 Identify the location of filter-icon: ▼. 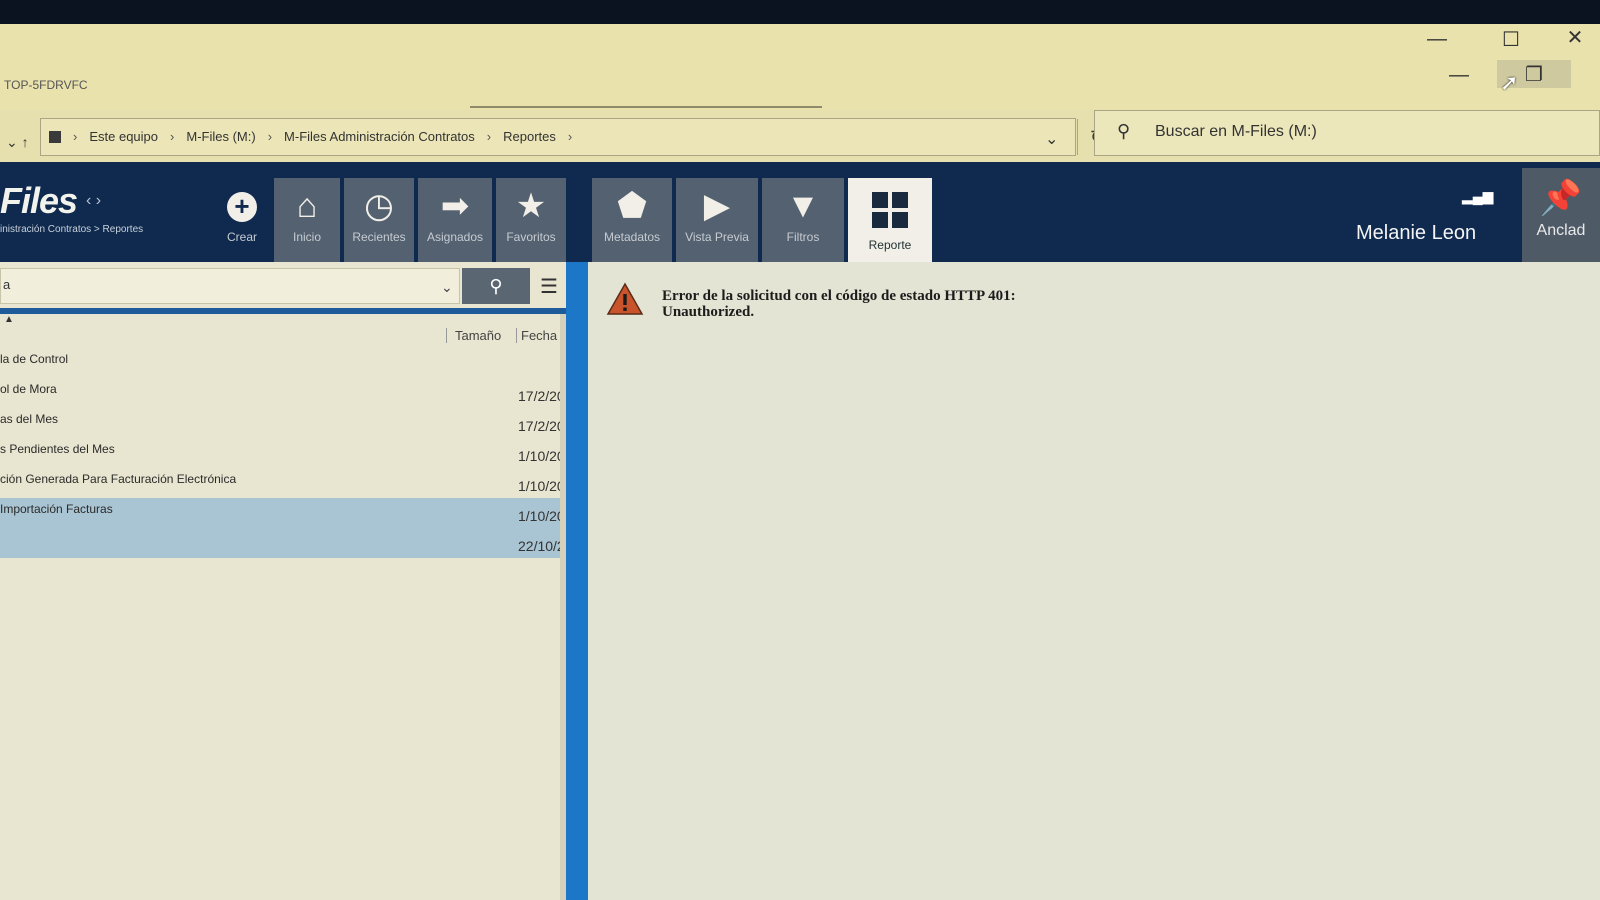
(803, 206).